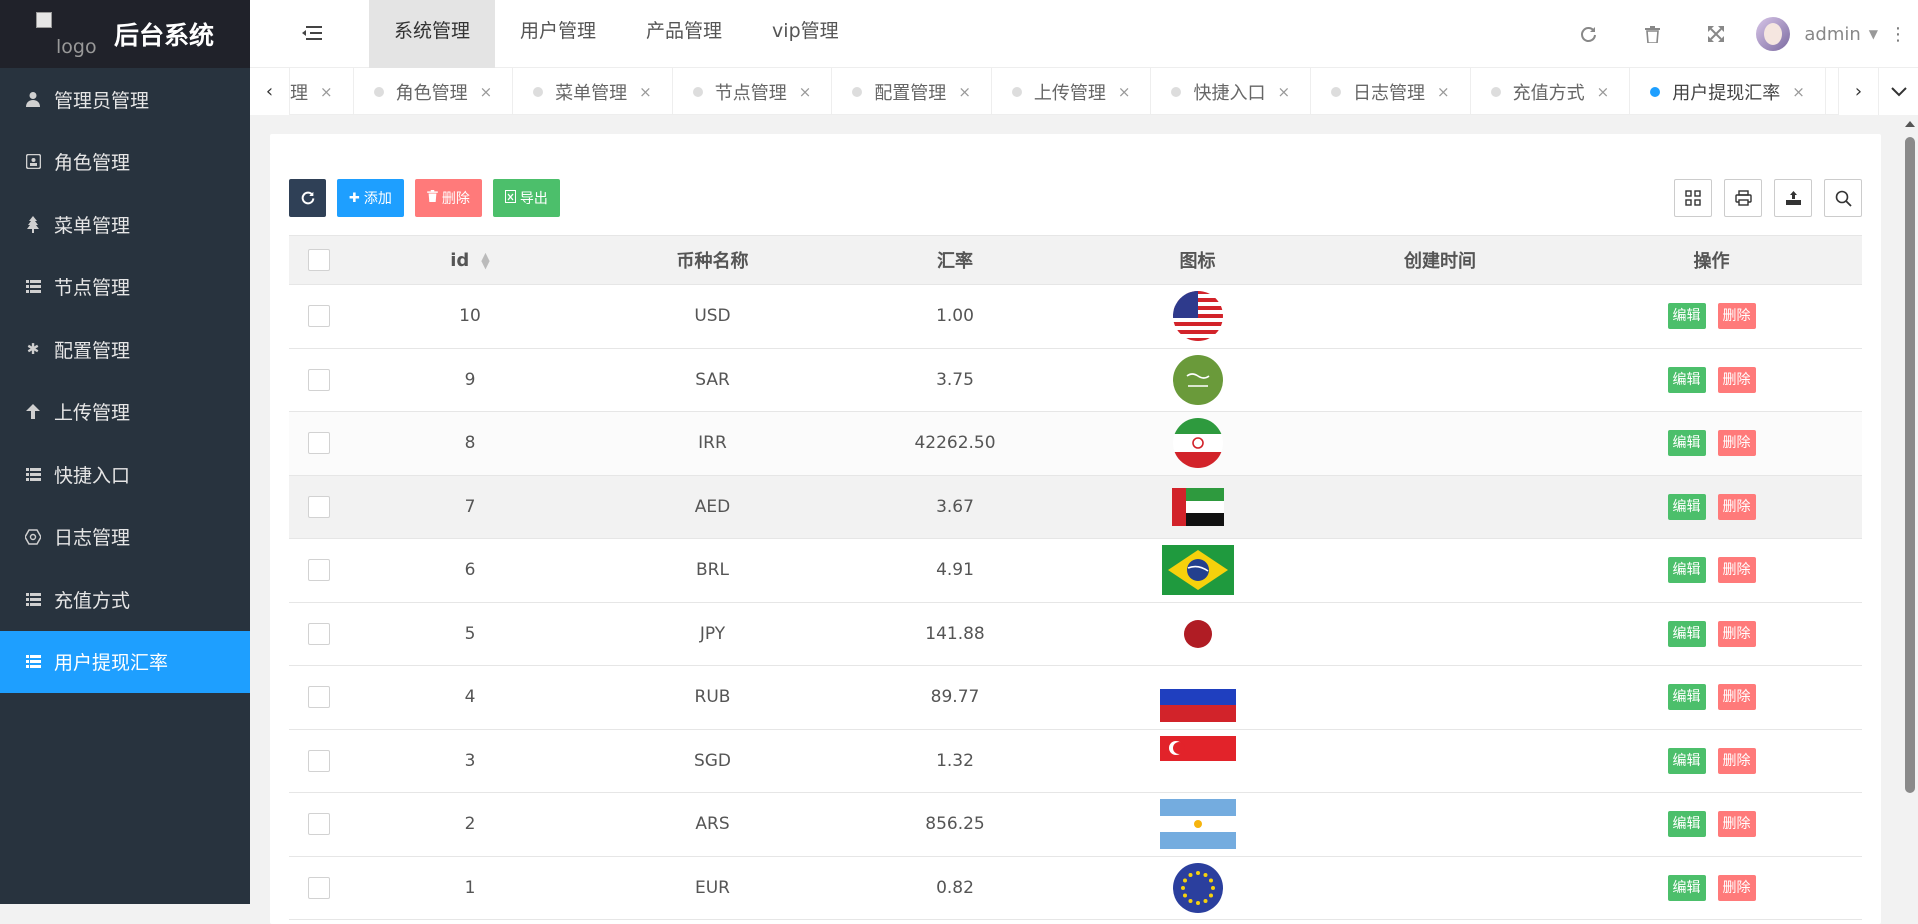 This screenshot has height=924, width=1918. Describe the element at coordinates (1716, 34) in the screenshot. I see `fullscreen-icon` at that location.